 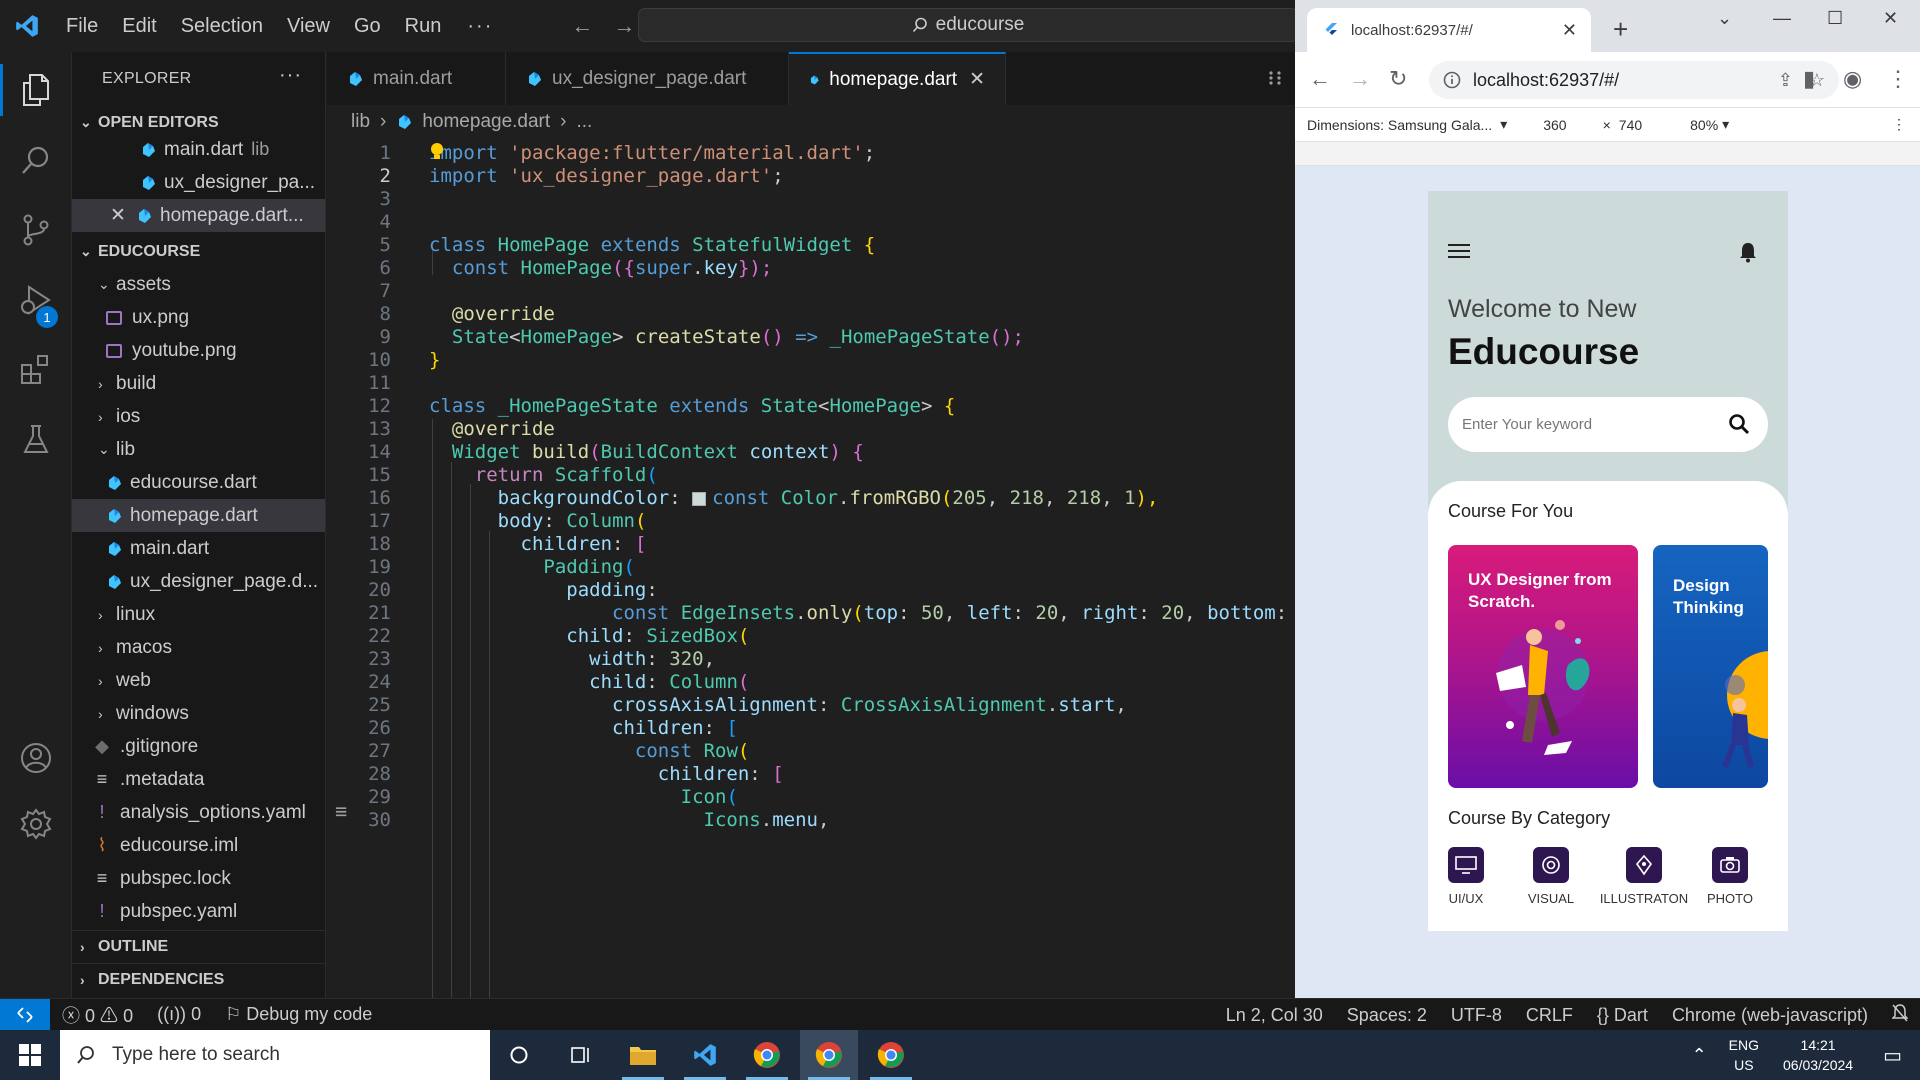 What do you see at coordinates (1476, 1015) in the screenshot?
I see `encoding: UTF-8` at bounding box center [1476, 1015].